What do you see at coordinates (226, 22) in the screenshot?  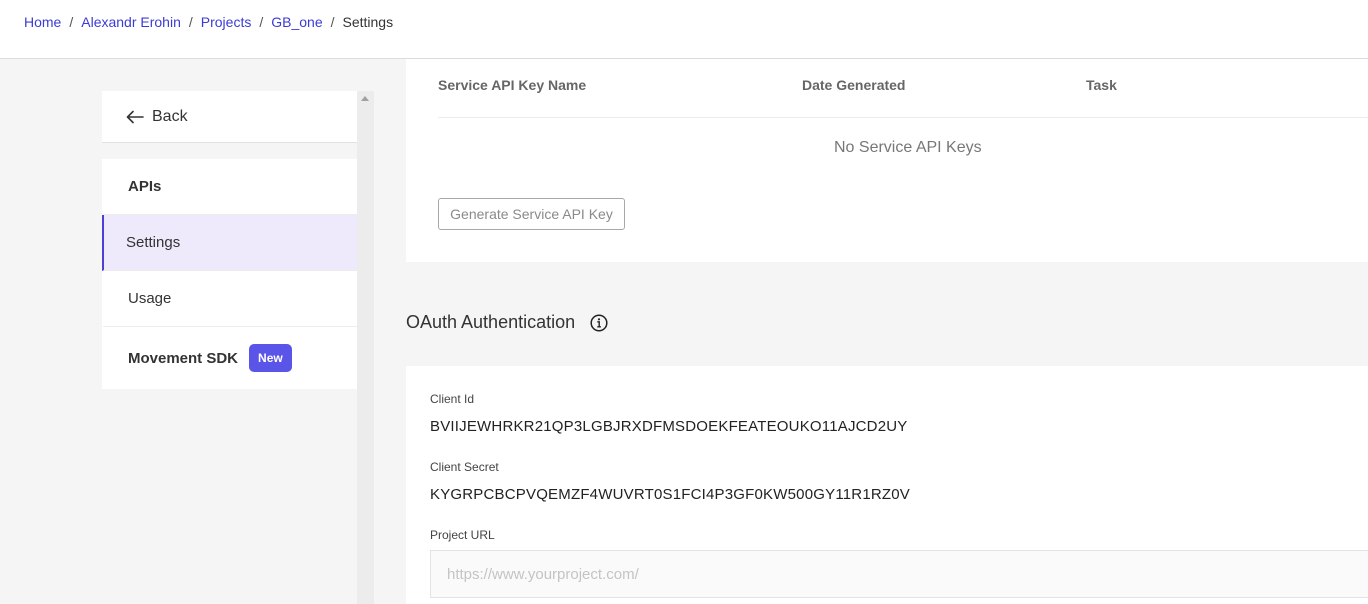 I see `breadcrumb-projects: Projects` at bounding box center [226, 22].